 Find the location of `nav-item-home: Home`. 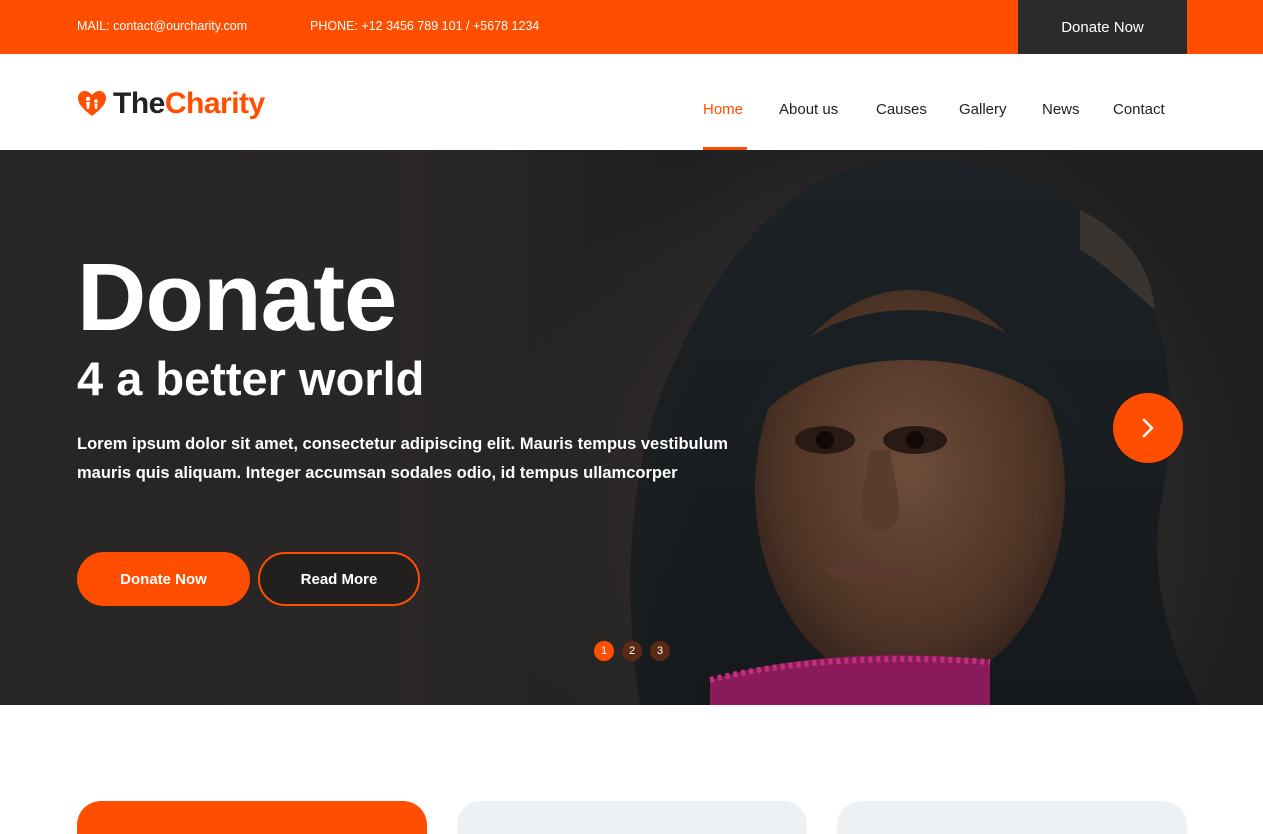

nav-item-home: Home is located at coordinates (723, 109).